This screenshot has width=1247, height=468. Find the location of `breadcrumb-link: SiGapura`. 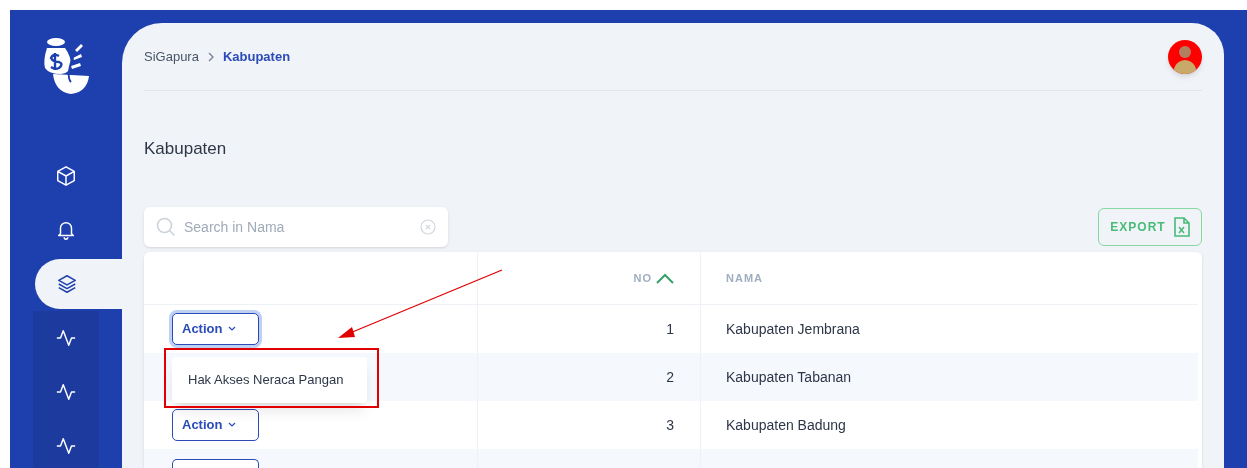

breadcrumb-link: SiGapura is located at coordinates (171, 56).